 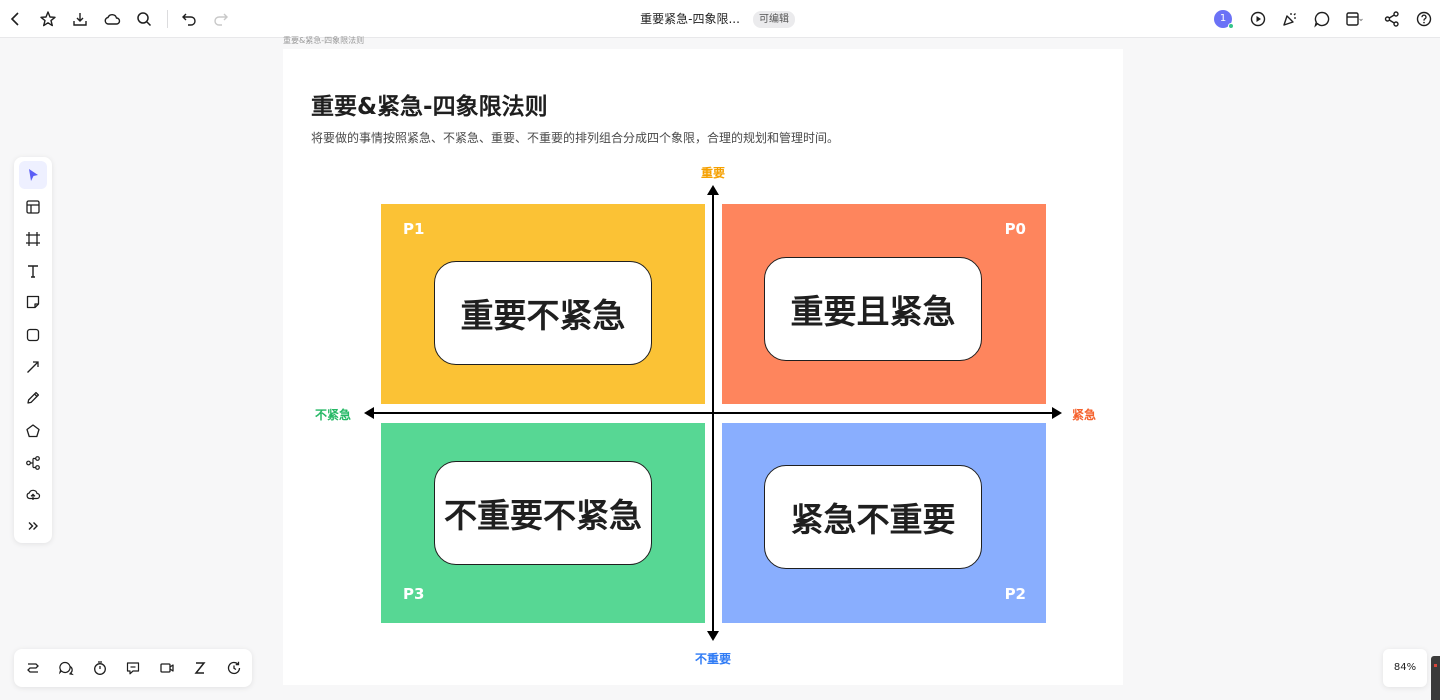 What do you see at coordinates (713, 636) in the screenshot?
I see `arrow-down` at bounding box center [713, 636].